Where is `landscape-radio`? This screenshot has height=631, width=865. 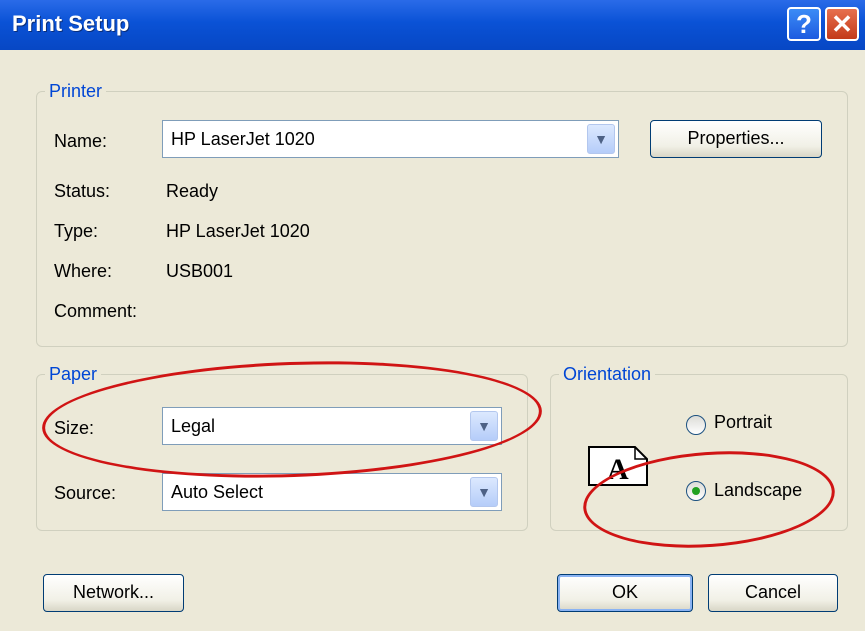 landscape-radio is located at coordinates (696, 491).